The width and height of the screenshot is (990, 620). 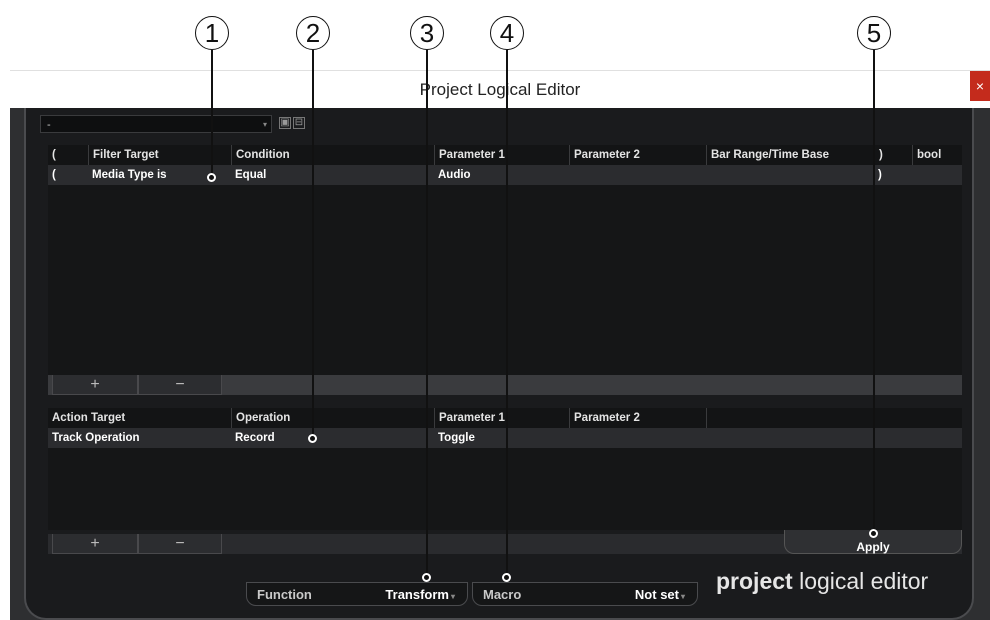 What do you see at coordinates (507, 33) in the screenshot?
I see `callout-4: 4` at bounding box center [507, 33].